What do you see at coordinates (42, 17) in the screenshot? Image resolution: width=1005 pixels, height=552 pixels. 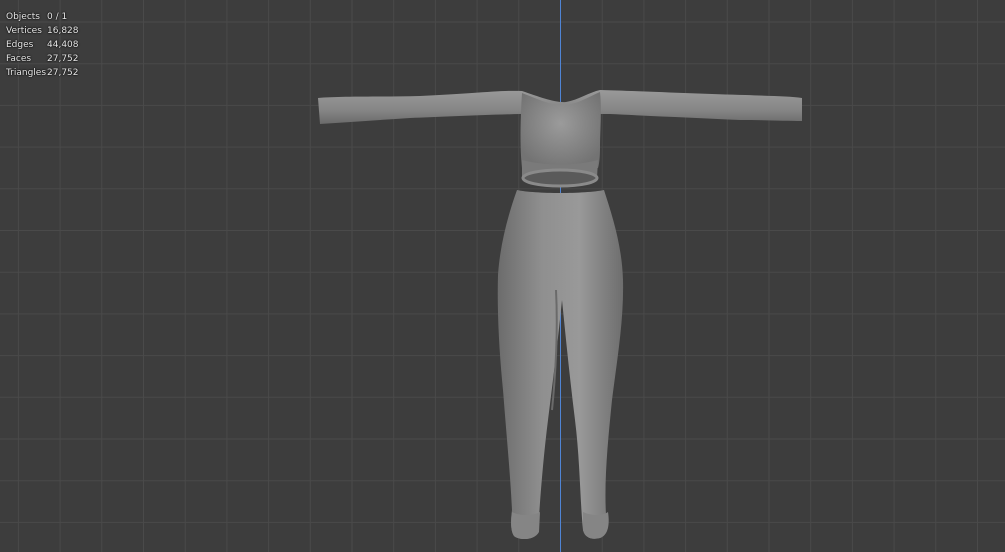 I see `stats-row-objects: Objects 0 / 1` at bounding box center [42, 17].